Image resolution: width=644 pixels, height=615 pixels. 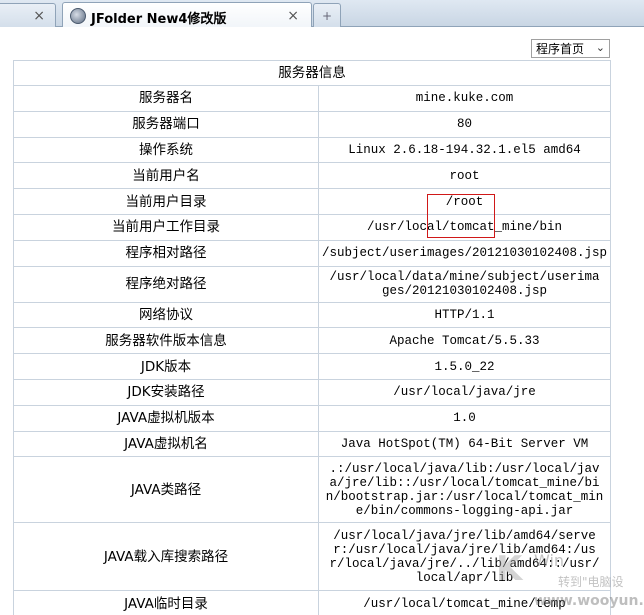 What do you see at coordinates (461, 216) in the screenshot?
I see `annotation-highlight-box` at bounding box center [461, 216].